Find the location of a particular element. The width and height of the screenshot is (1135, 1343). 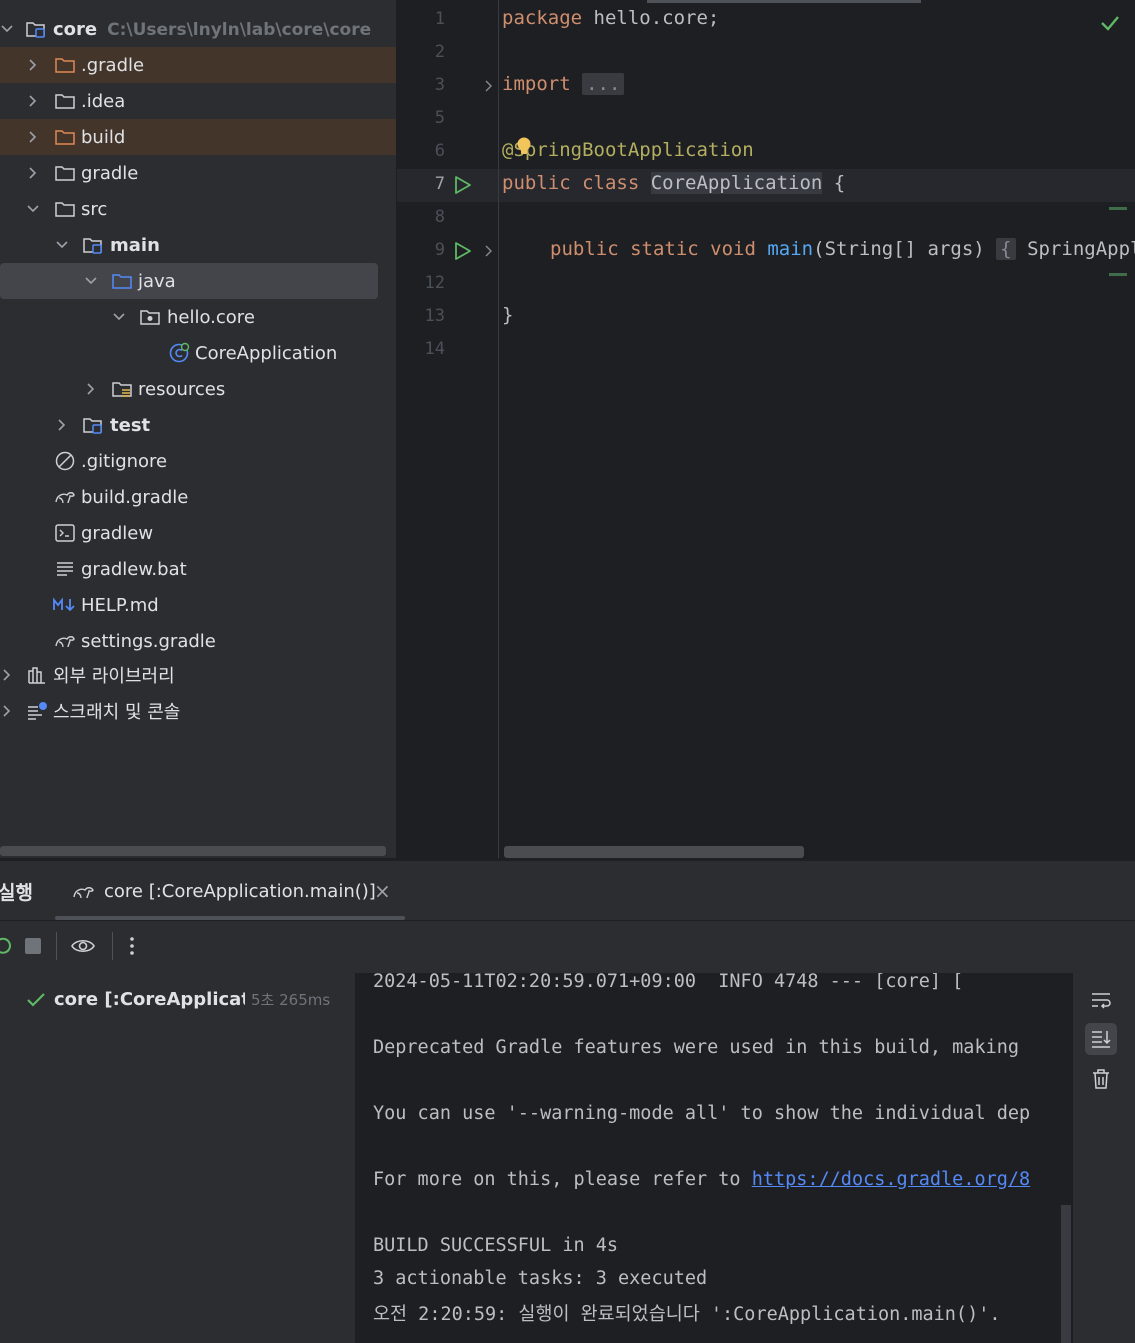

editor-horizontal-scrollbar is located at coordinates (654, 852).